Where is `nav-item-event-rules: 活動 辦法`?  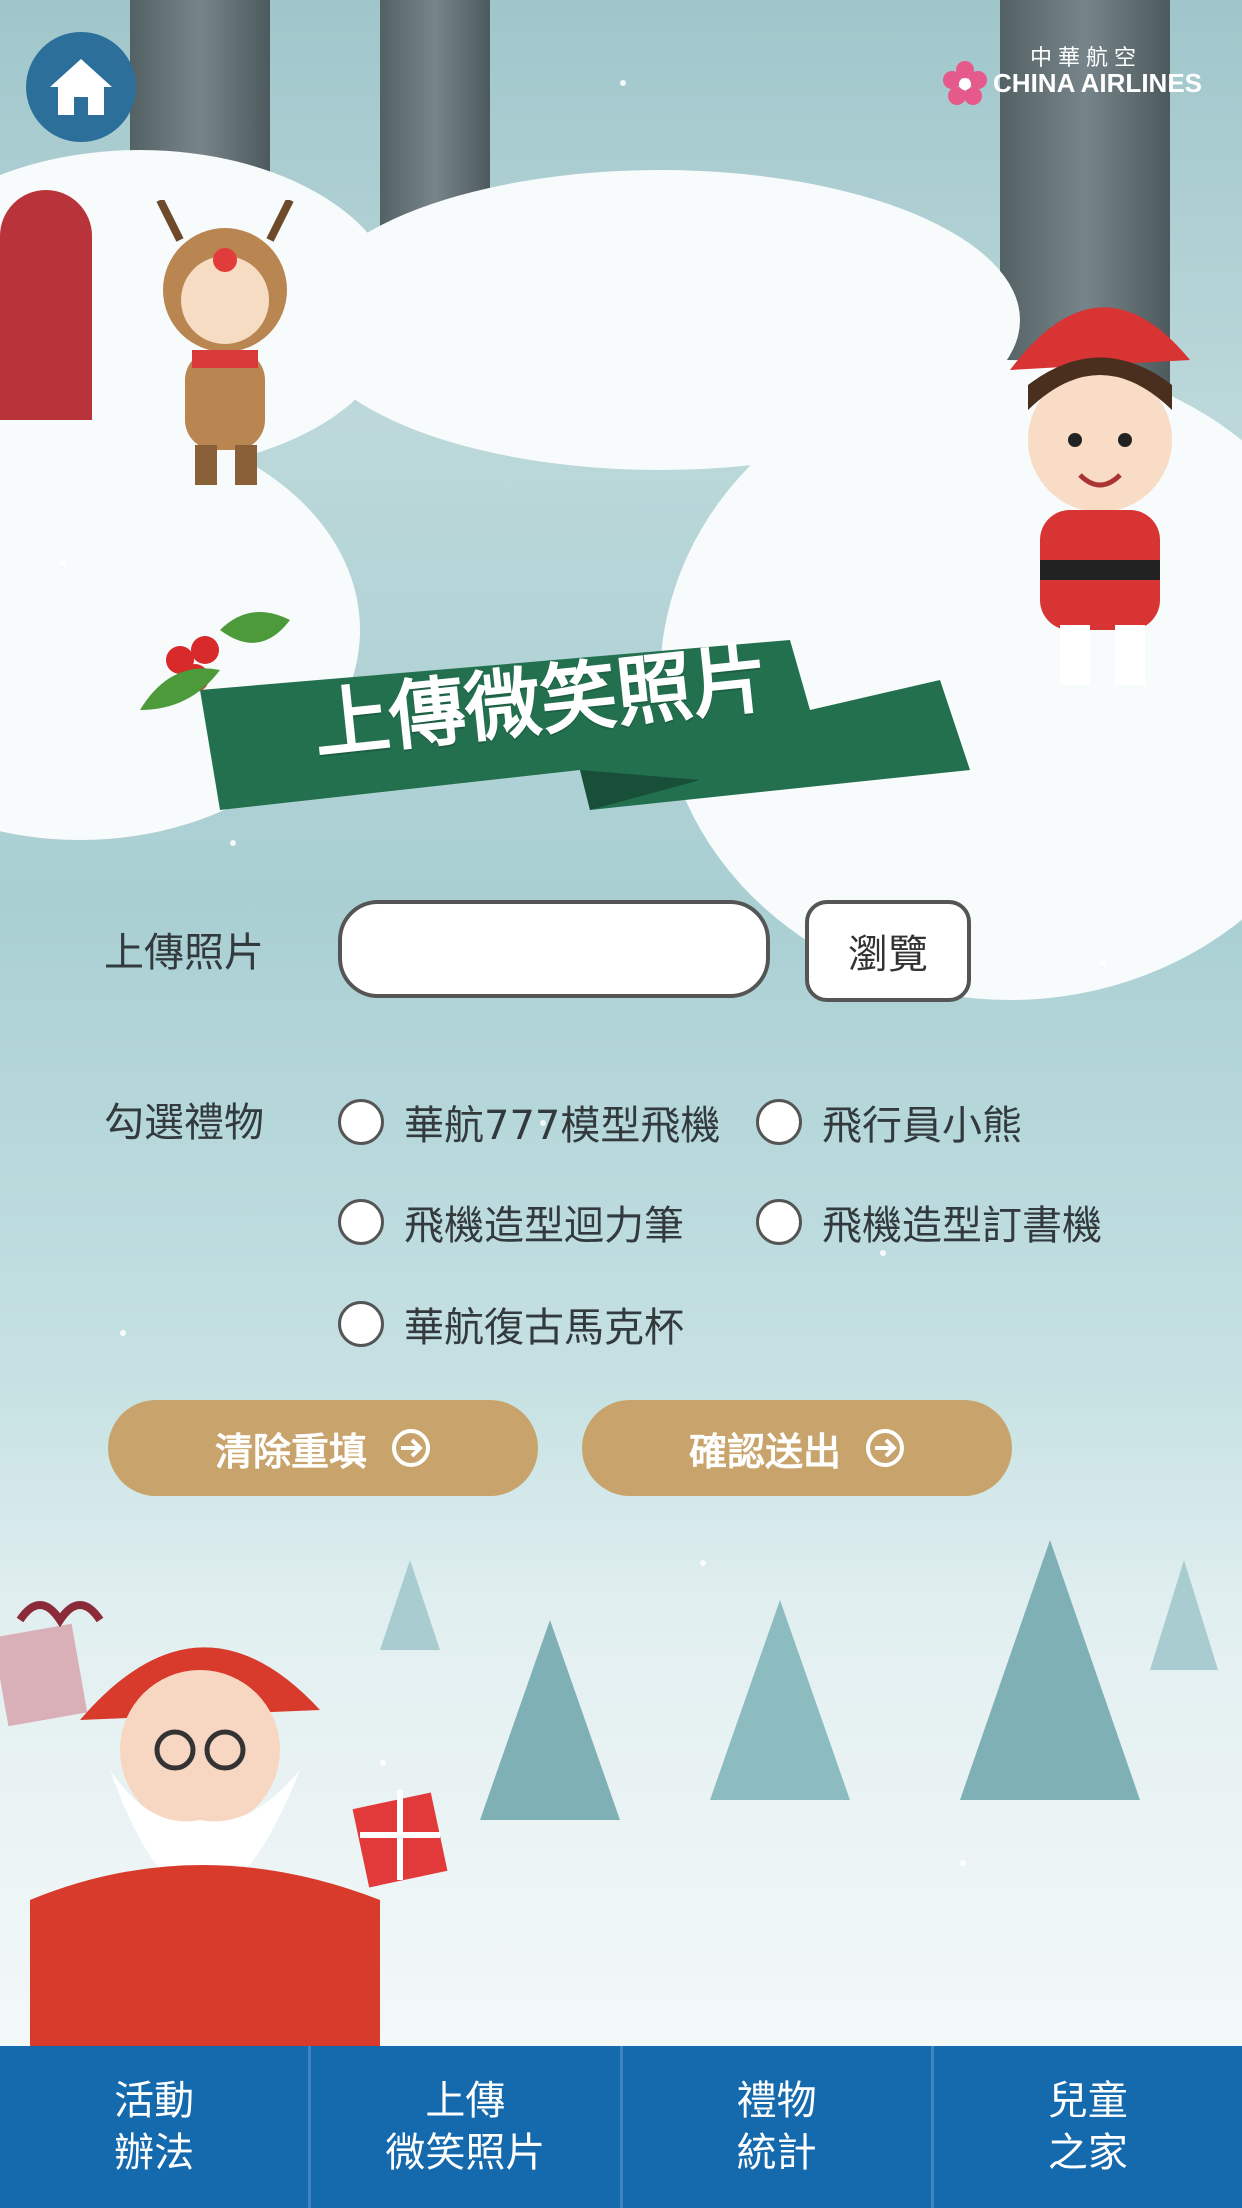 nav-item-event-rules: 活動 辦法 is located at coordinates (156, 2127).